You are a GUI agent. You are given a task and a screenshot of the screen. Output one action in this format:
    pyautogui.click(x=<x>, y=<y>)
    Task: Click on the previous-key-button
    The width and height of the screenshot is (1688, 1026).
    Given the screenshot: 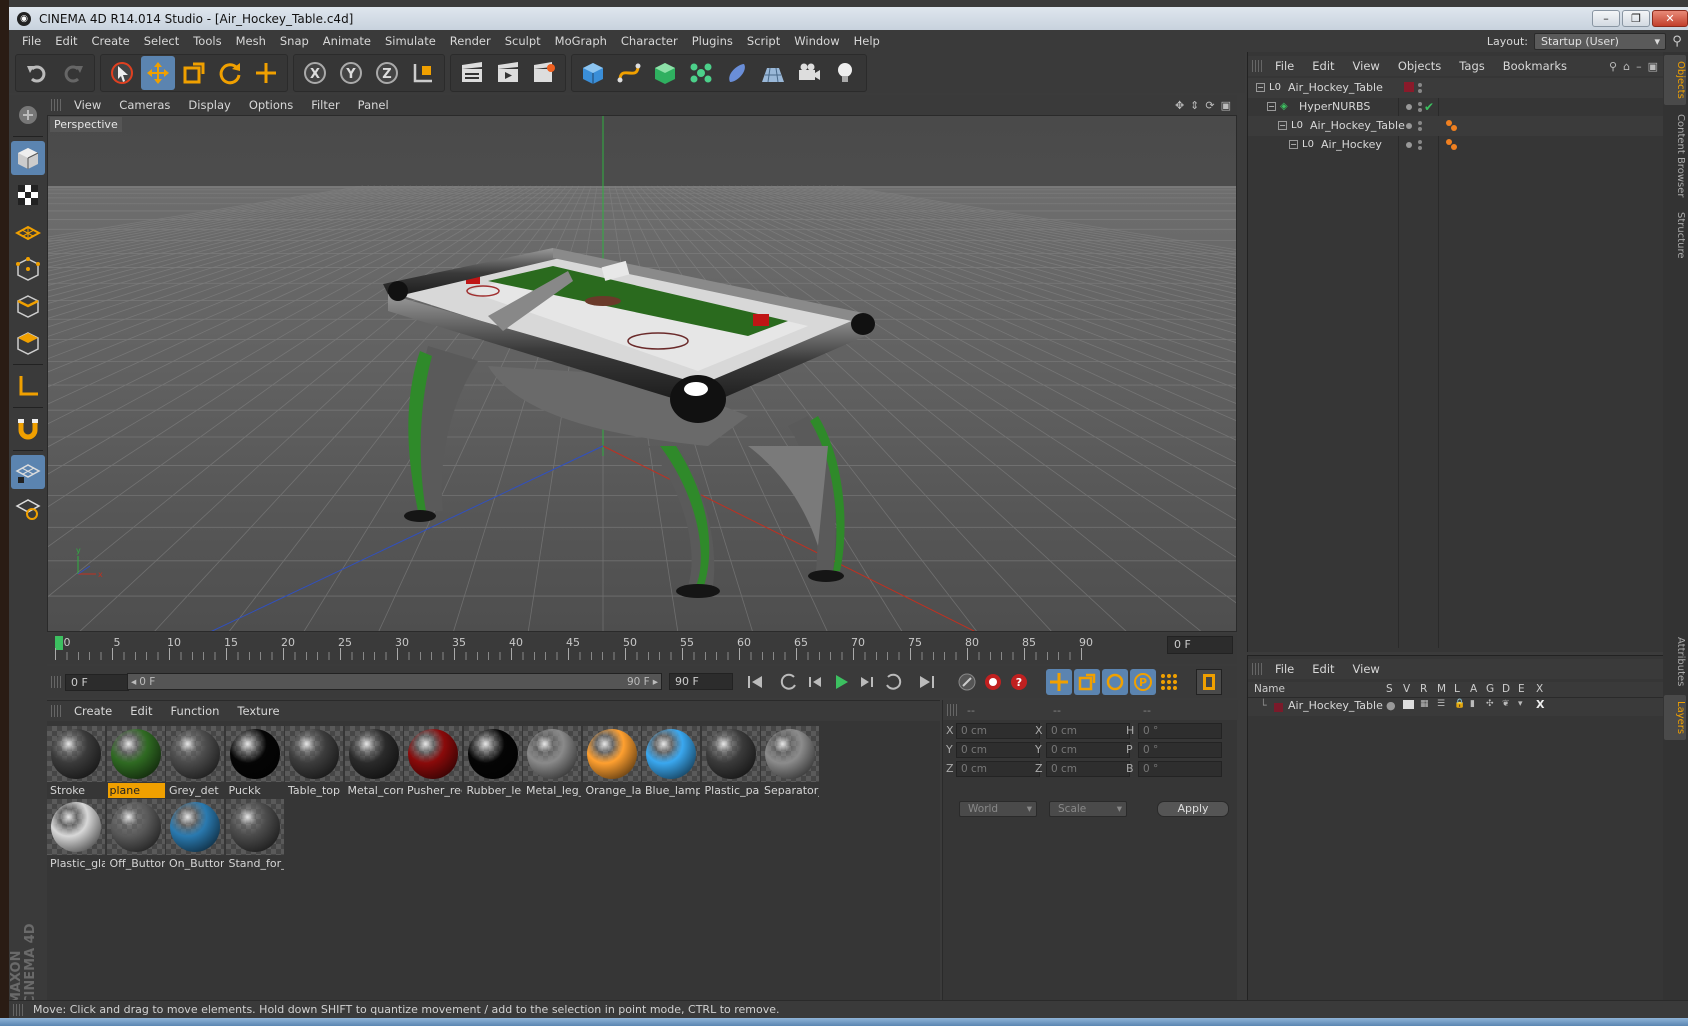 What is the action you would take?
    pyautogui.click(x=789, y=682)
    